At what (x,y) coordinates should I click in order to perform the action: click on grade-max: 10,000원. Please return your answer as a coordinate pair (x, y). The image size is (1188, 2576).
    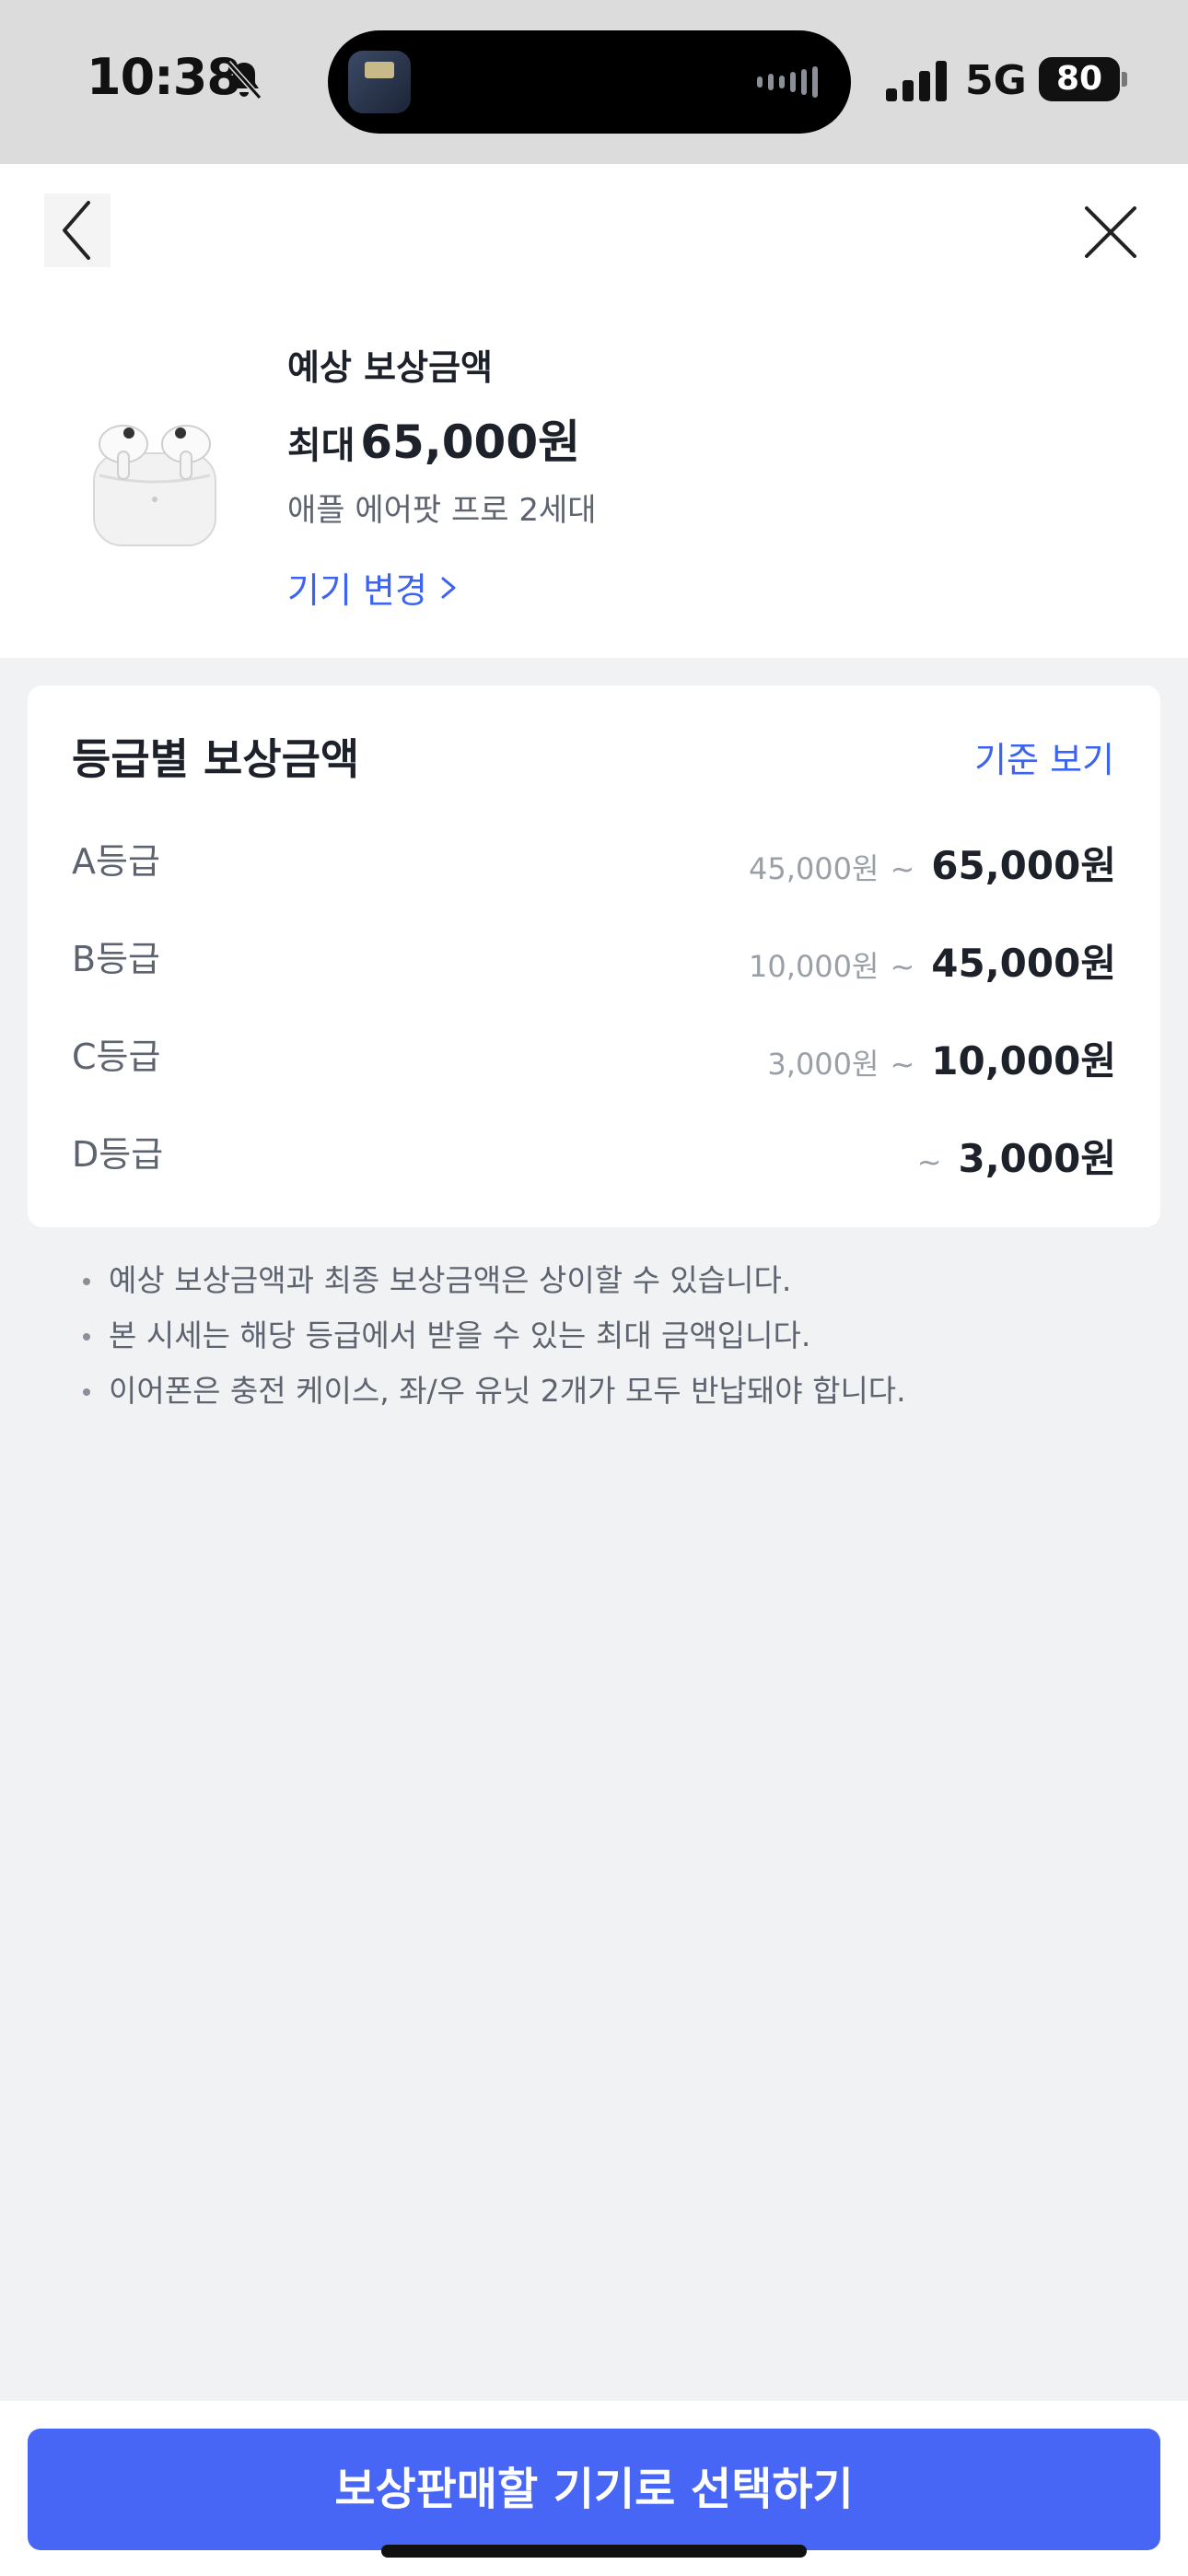
    Looking at the image, I should click on (1023, 1060).